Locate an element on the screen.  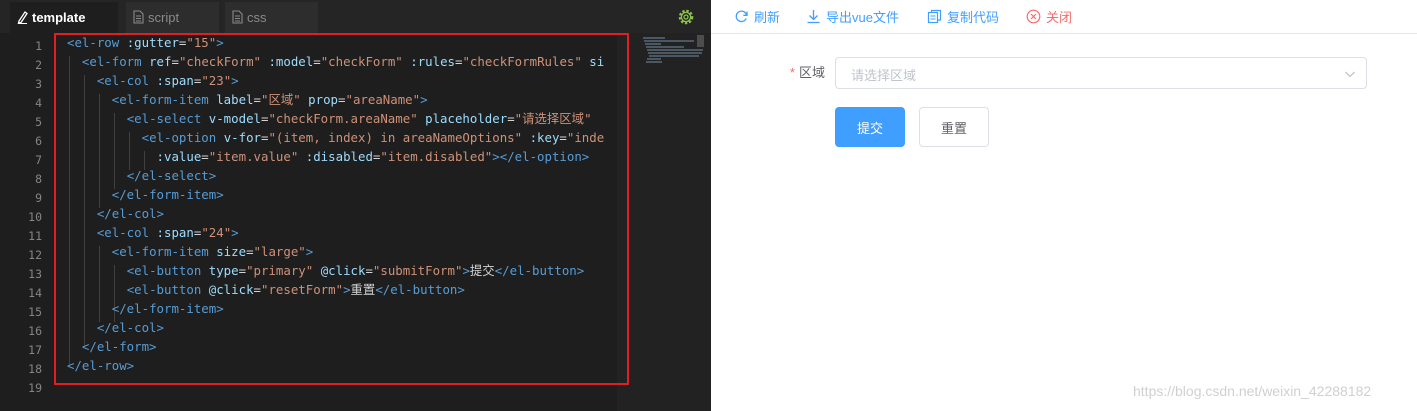
close-button: 关闭 is located at coordinates (1049, 16).